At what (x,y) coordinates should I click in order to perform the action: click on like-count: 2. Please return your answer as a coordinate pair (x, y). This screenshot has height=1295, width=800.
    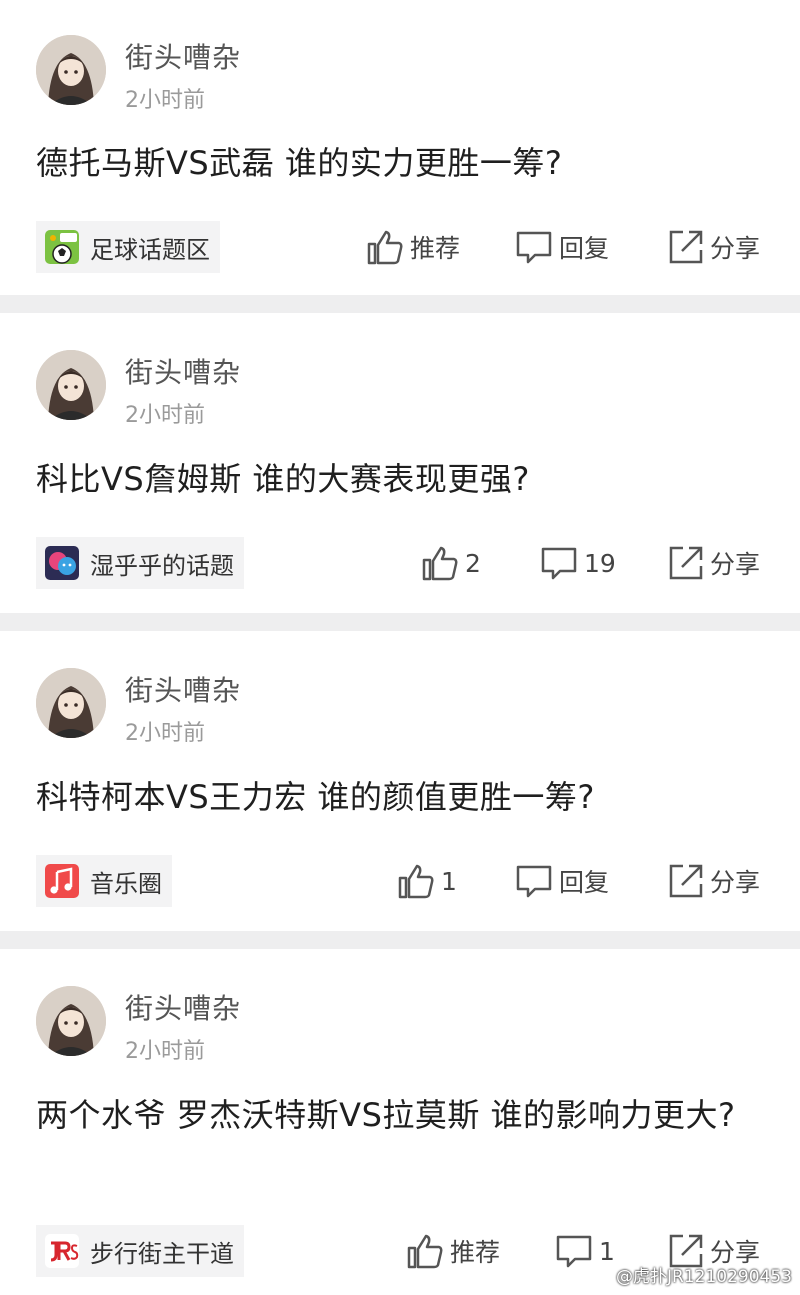
    Looking at the image, I should click on (473, 563).